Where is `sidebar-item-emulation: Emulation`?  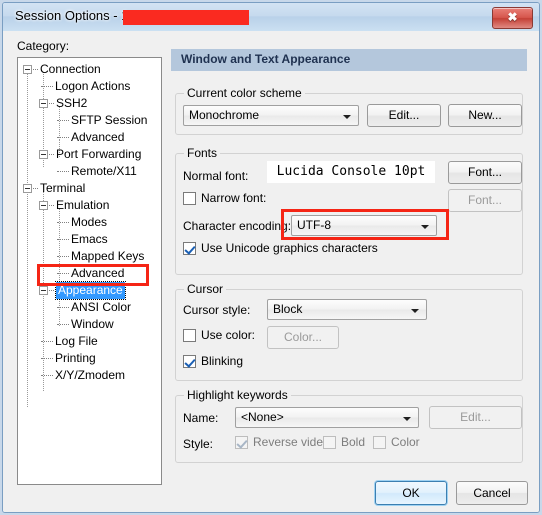 sidebar-item-emulation: Emulation is located at coordinates (74, 205).